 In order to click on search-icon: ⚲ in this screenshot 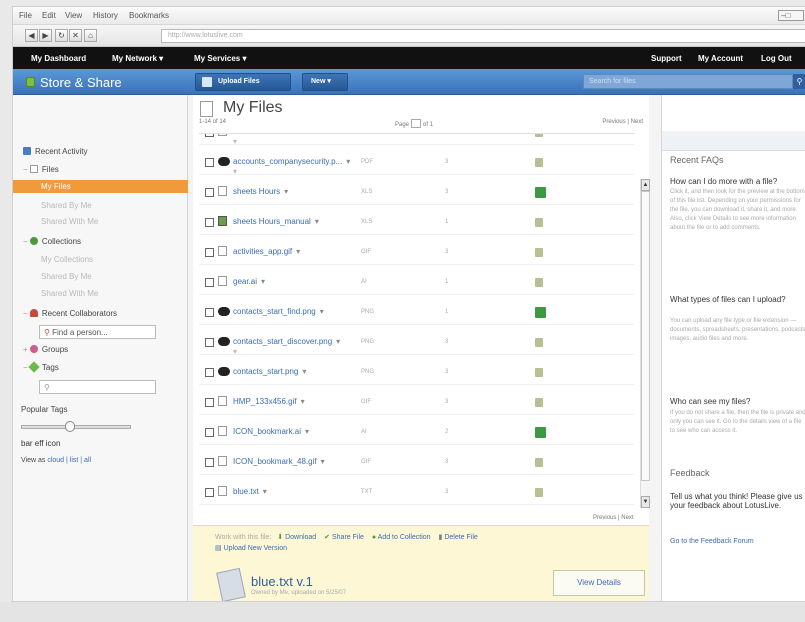, I will do `click(799, 81)`.